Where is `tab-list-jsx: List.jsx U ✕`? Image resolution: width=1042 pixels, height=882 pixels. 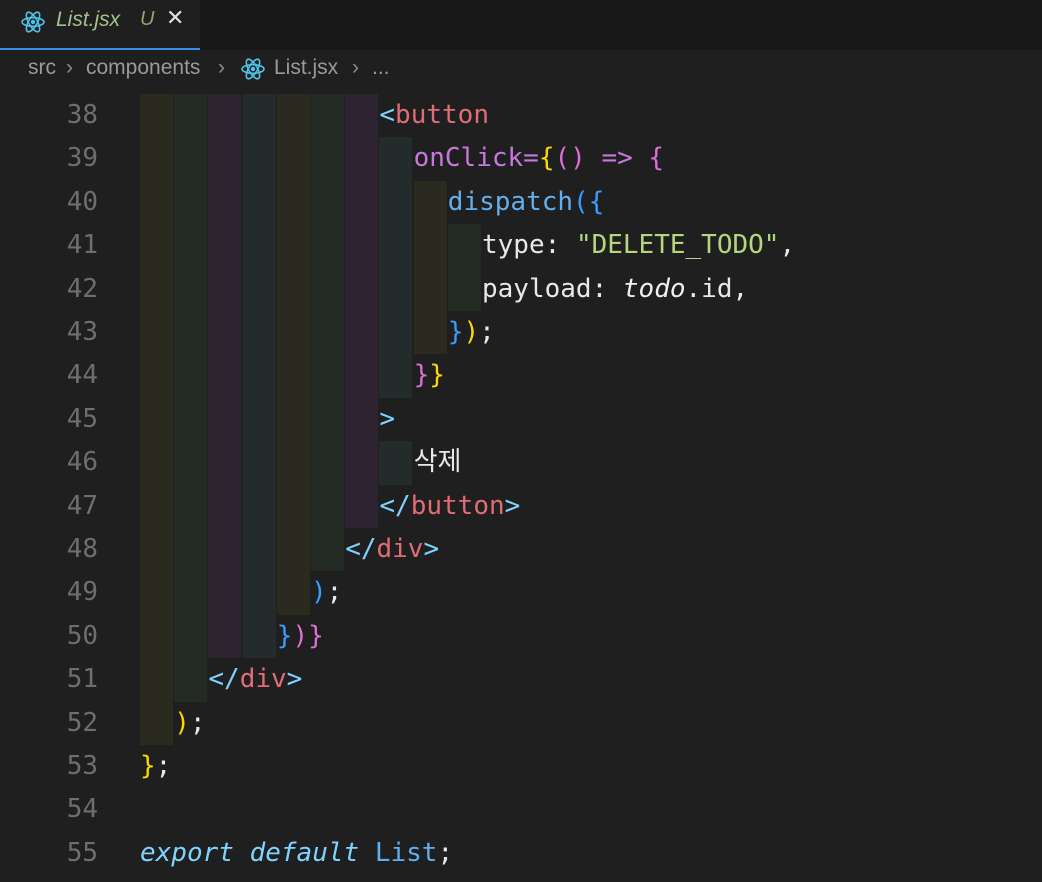
tab-list-jsx: List.jsx U ✕ is located at coordinates (100, 25).